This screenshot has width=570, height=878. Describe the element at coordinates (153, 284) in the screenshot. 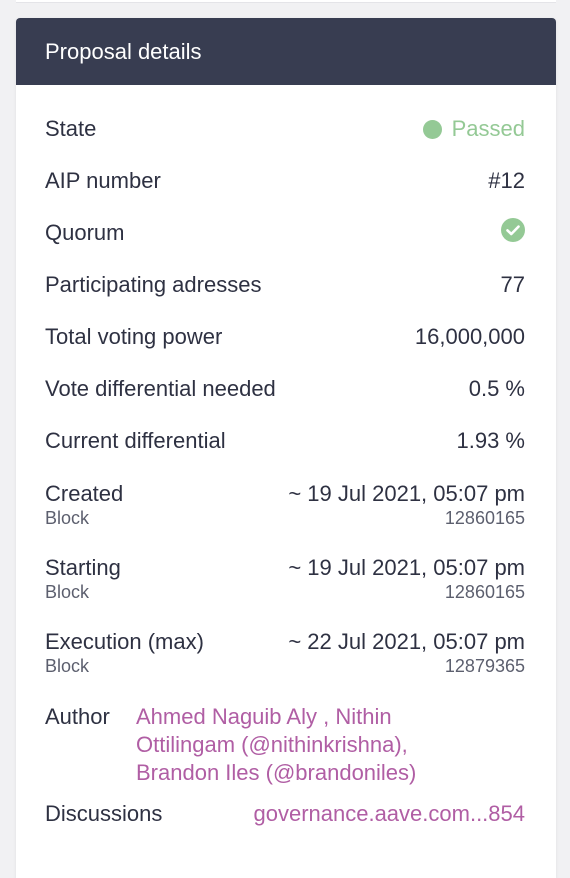

I see `participating-label: Participating adresses` at that location.